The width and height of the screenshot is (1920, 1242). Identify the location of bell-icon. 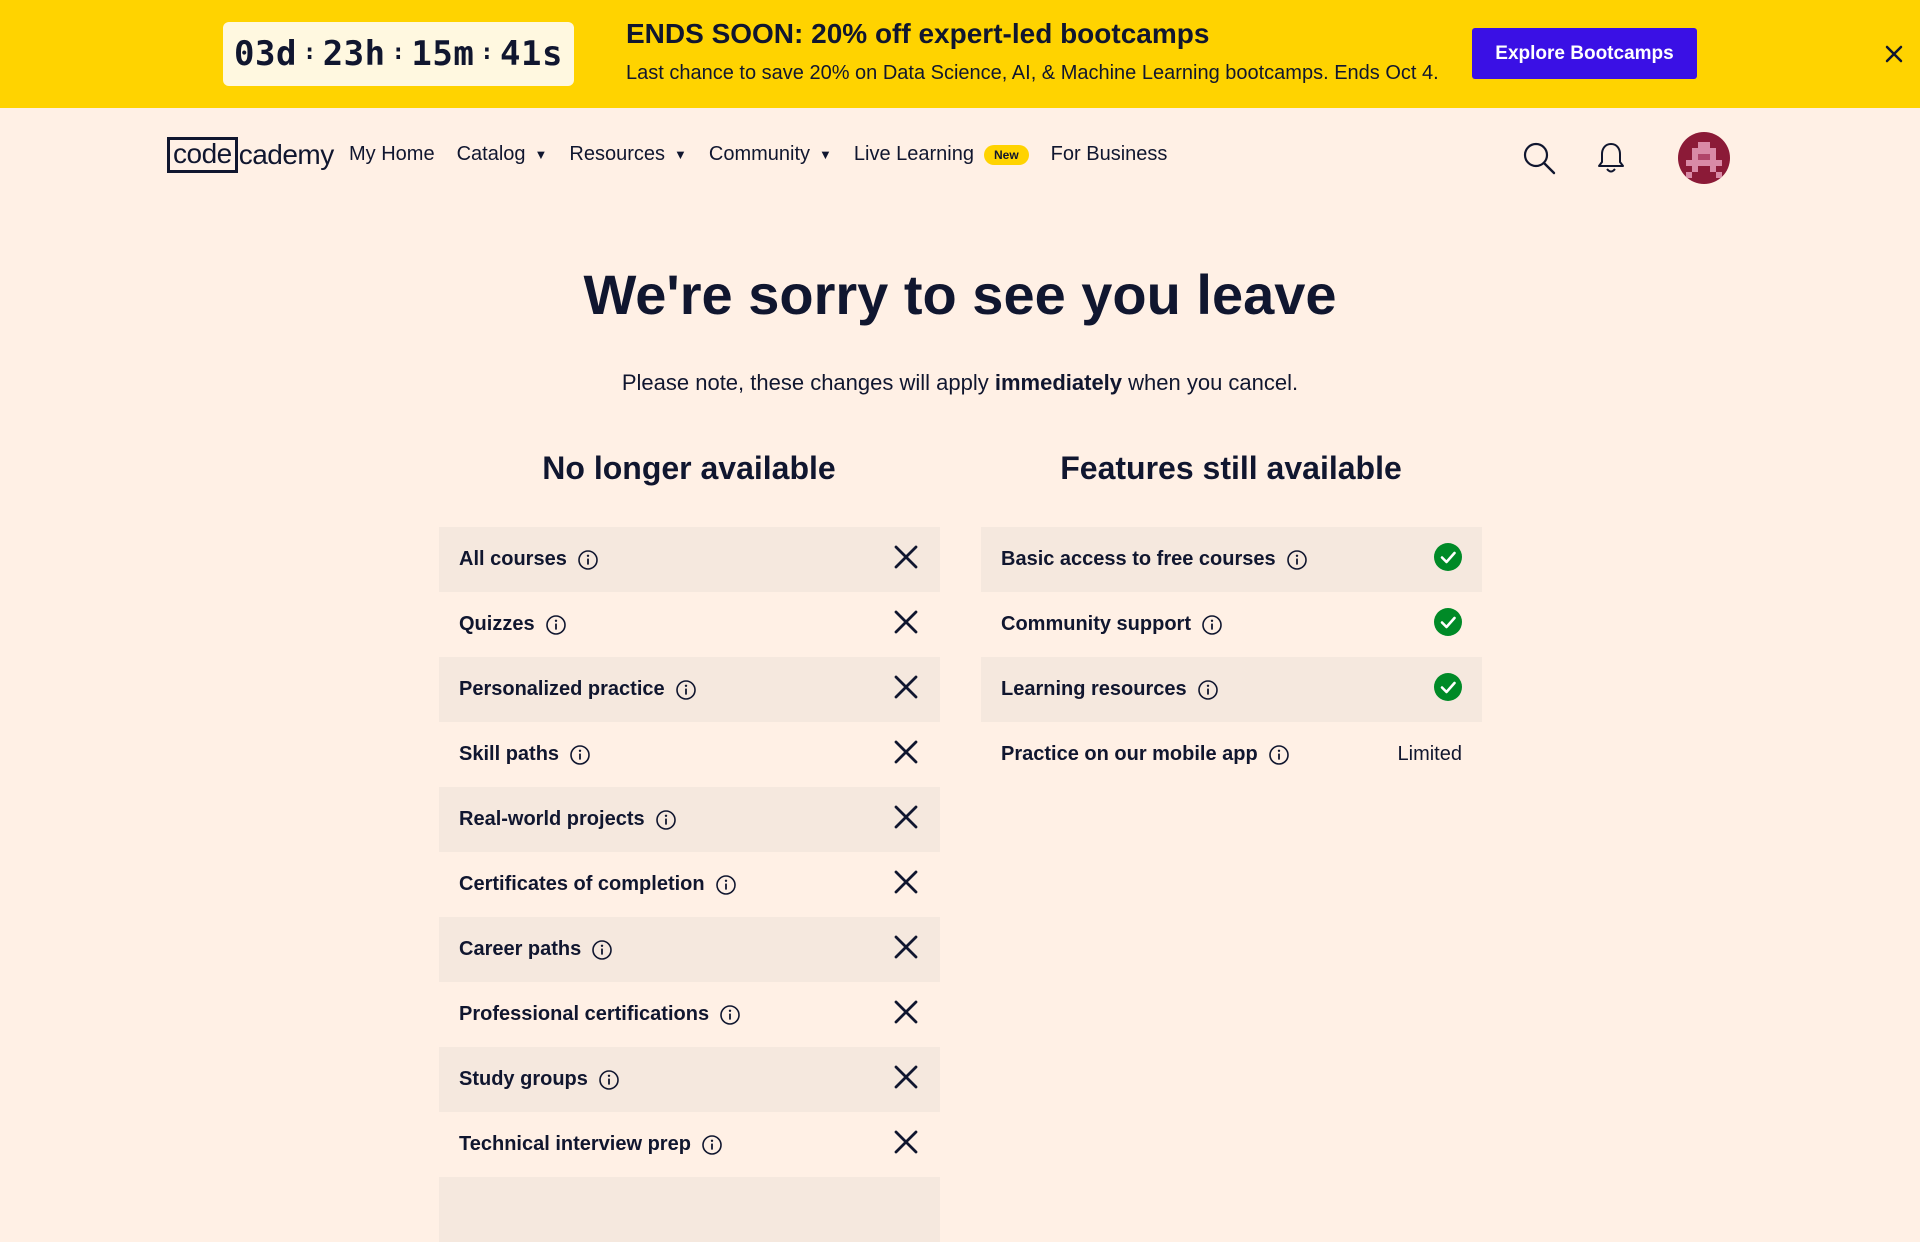
(1611, 160).